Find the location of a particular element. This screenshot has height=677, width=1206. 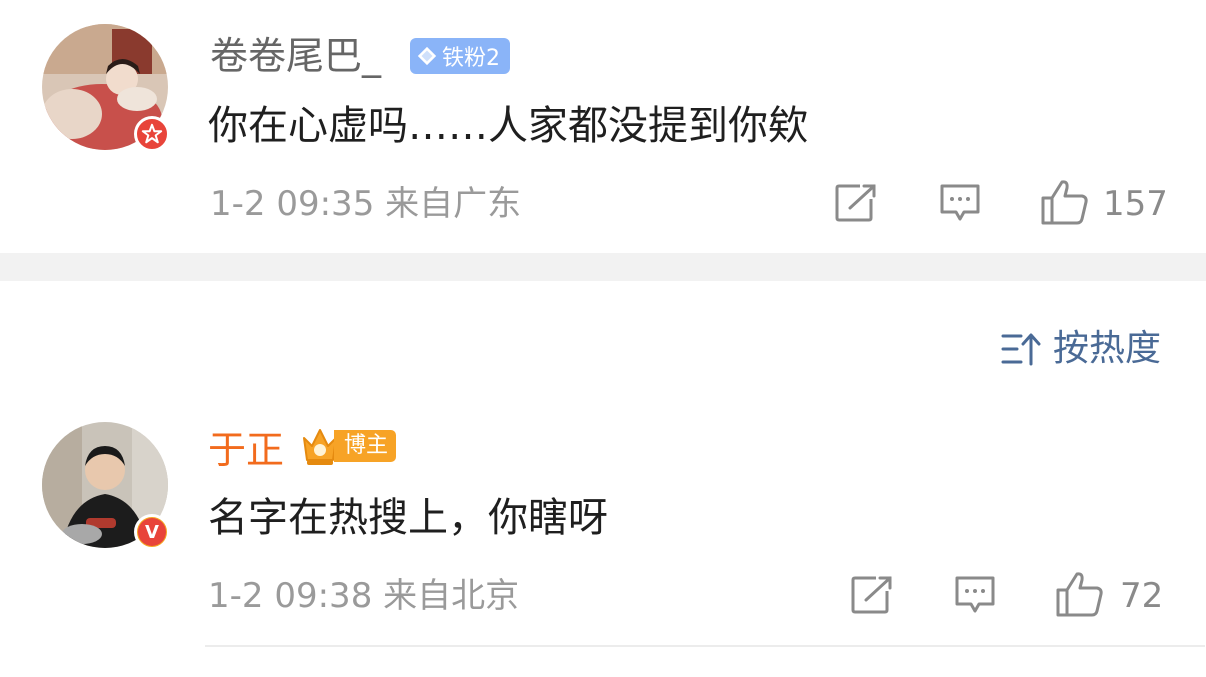

username: 卷卷尾巴_ is located at coordinates (295, 56).